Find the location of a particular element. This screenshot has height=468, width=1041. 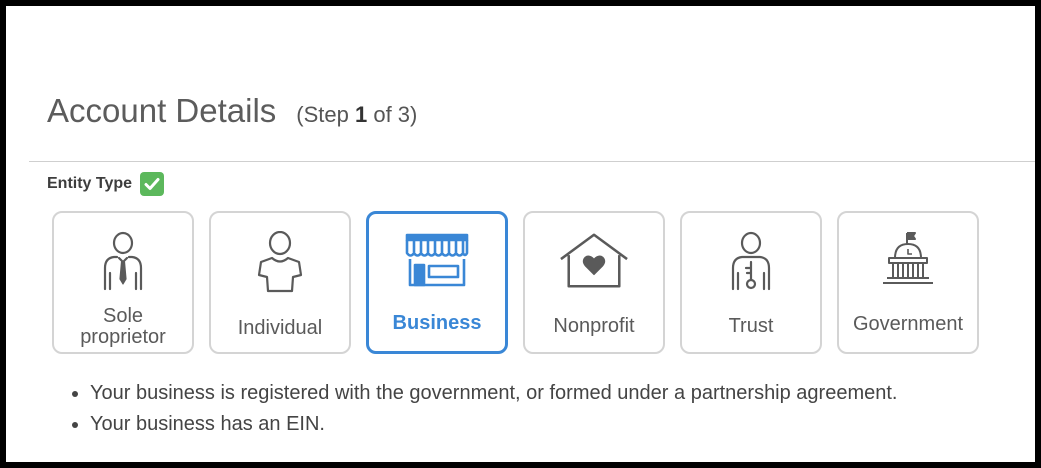

page-title: Account Details is located at coordinates (162, 110).